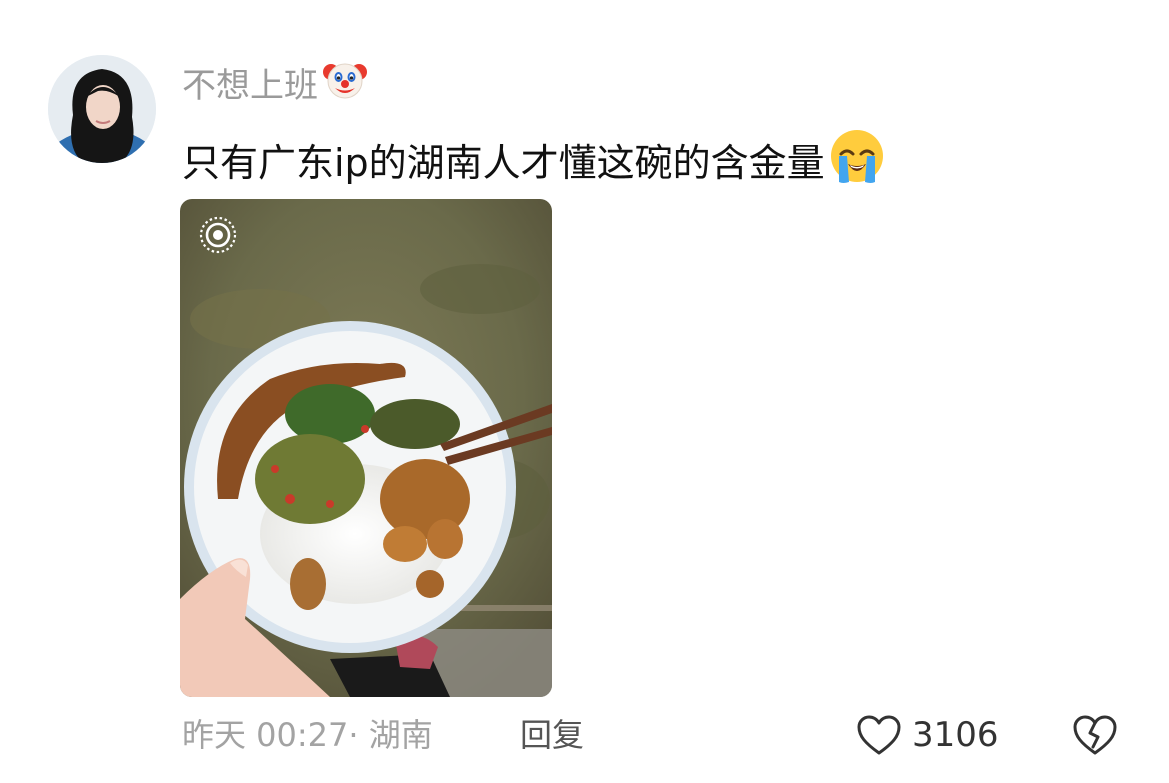 This screenshot has height=783, width=1169. I want to click on comment-text-row: 只有广东ip的湖南人才懂这碗的含金量, so click(533, 163).